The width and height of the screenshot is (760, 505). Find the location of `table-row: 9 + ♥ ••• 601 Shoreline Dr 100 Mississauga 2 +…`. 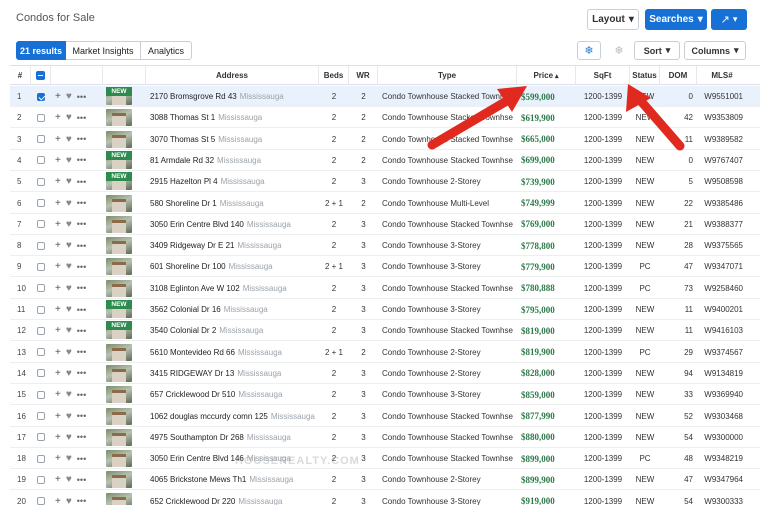

table-row: 9 + ♥ ••• 601 Shoreline Dr 100 Mississauga 2 +… is located at coordinates (385, 267).